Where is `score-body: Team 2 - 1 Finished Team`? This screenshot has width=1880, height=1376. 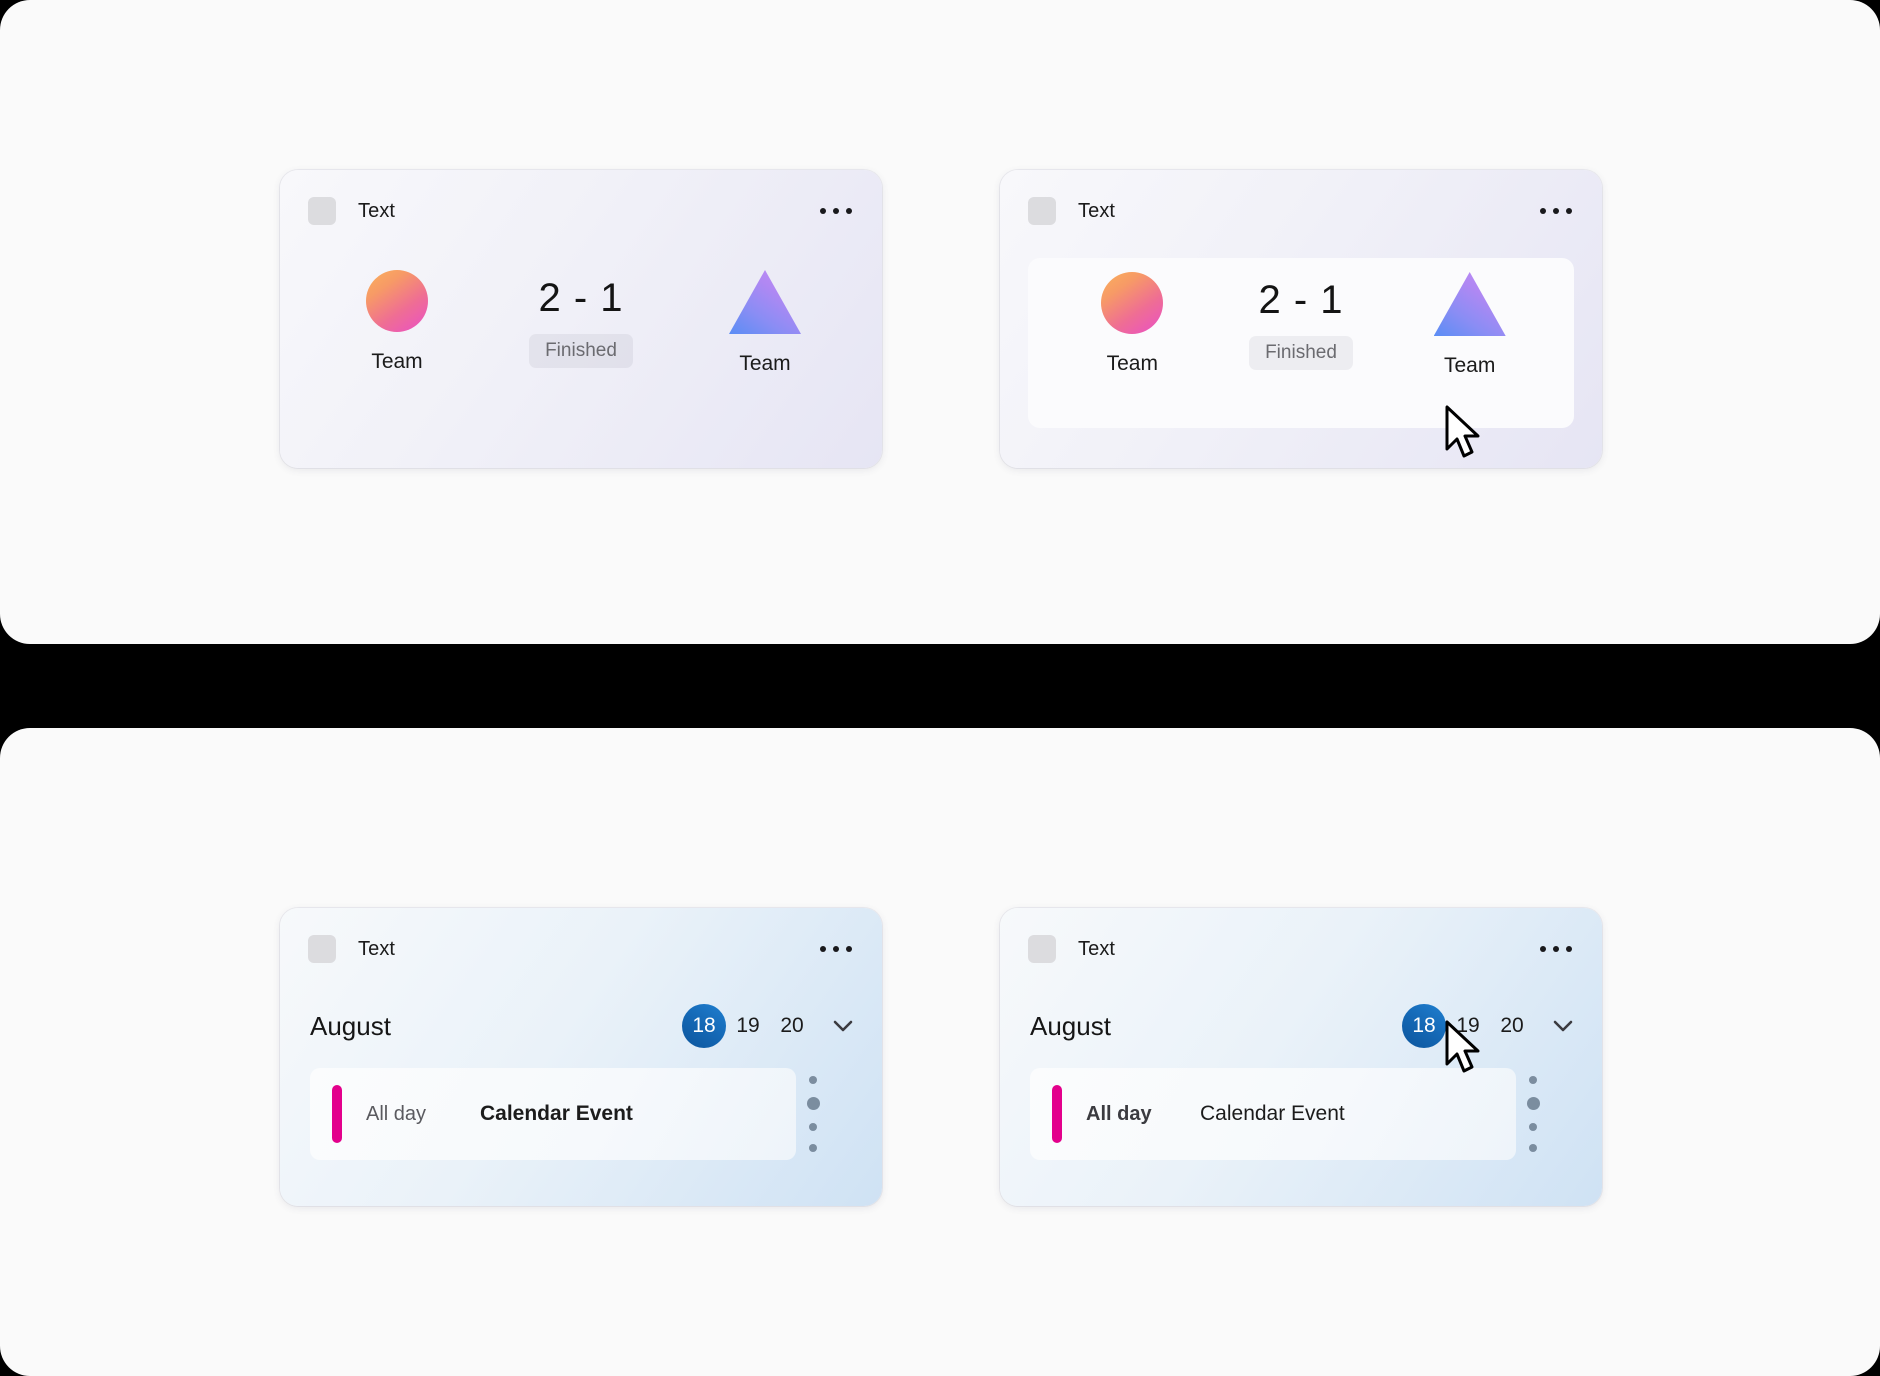 score-body: Team 2 - 1 Finished Team is located at coordinates (581, 360).